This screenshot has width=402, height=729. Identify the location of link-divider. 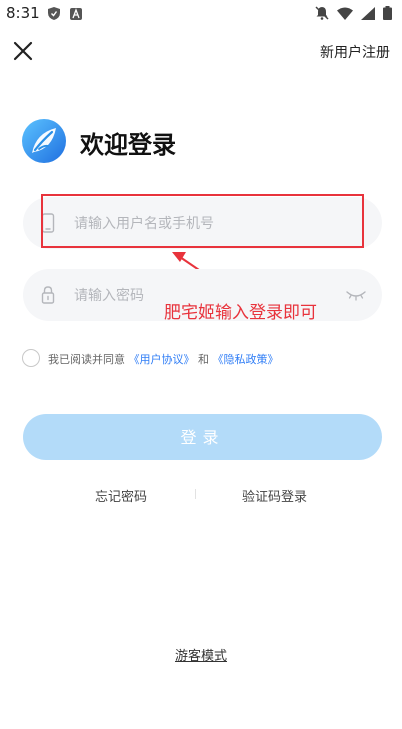
(195, 494).